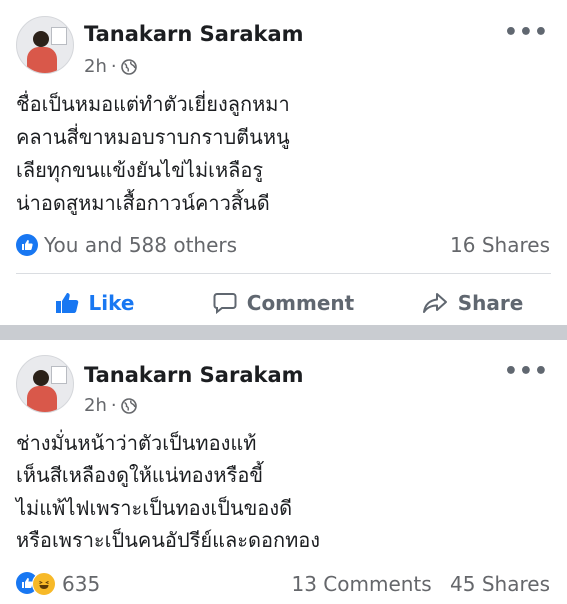  What do you see at coordinates (141, 245) in the screenshot?
I see `reactions-text: You and 588 others` at bounding box center [141, 245].